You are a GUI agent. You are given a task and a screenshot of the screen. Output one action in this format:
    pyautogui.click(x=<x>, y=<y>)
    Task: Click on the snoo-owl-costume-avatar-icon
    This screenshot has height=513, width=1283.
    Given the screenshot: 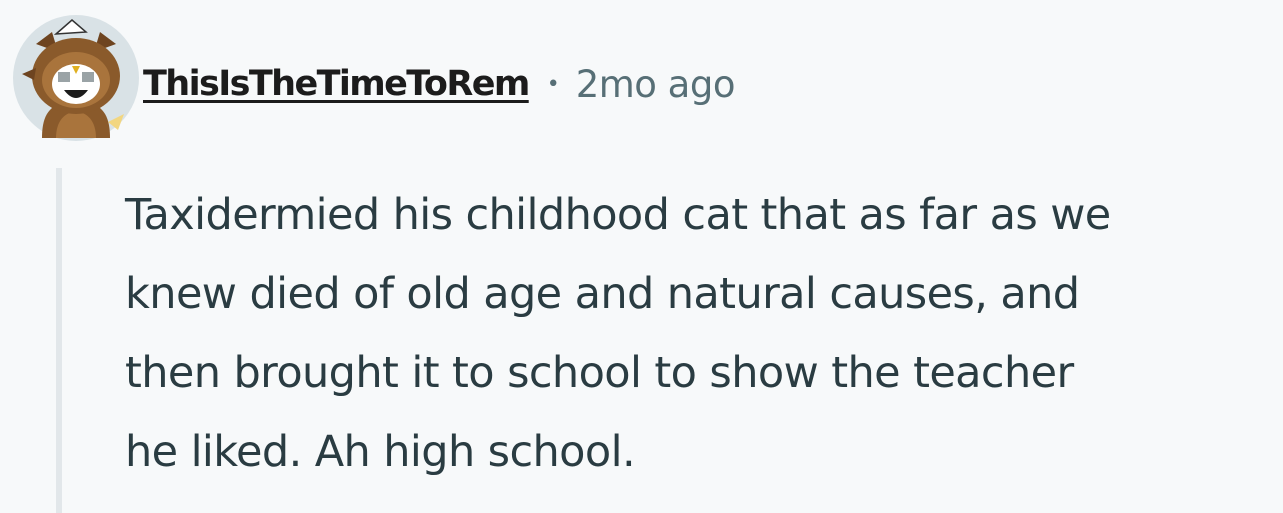 What is the action you would take?
    pyautogui.click(x=76, y=78)
    